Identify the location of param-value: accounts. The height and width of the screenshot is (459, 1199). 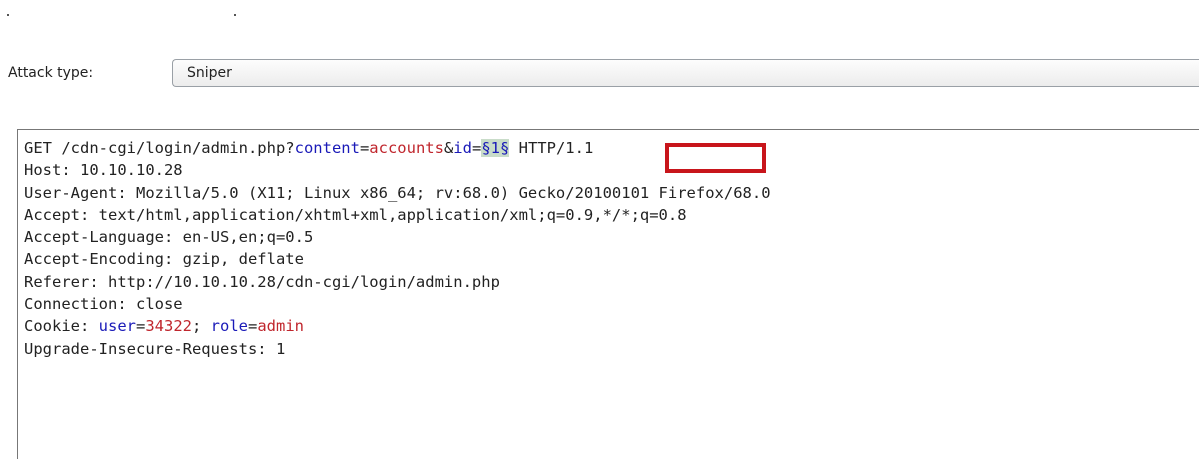
(406, 148).